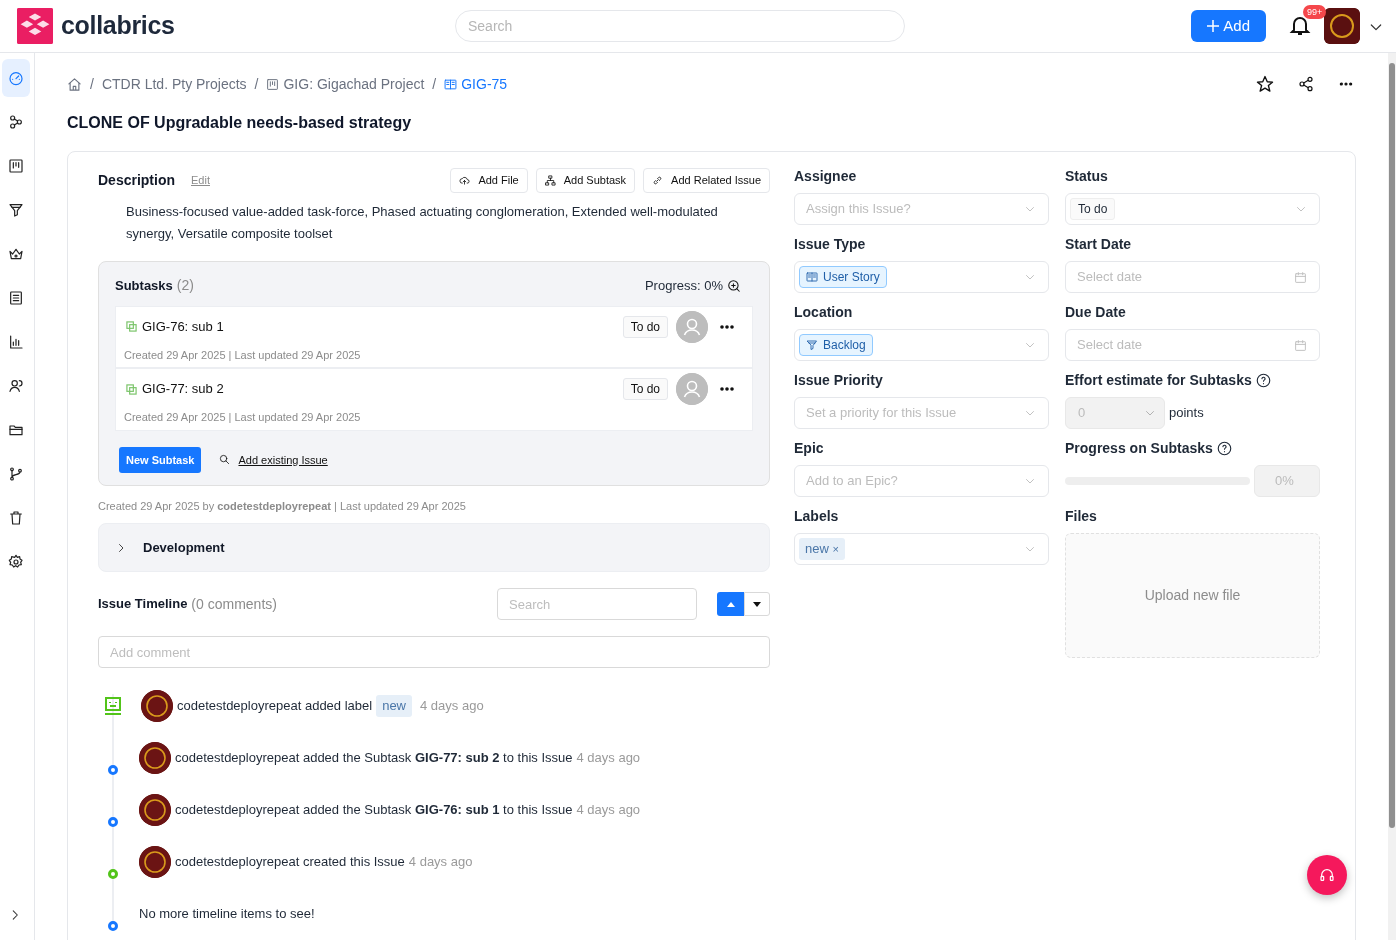 The height and width of the screenshot is (940, 1396). Describe the element at coordinates (184, 547) in the screenshot. I see `development-title: Development` at that location.